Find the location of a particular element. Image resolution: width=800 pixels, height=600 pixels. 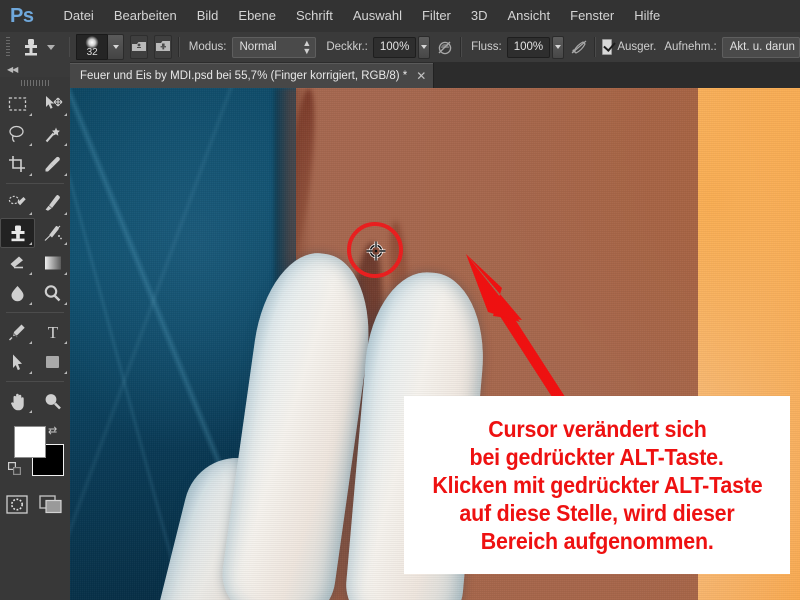

stepper-updown-icon: ▲ ▼ is located at coordinates (307, 47).